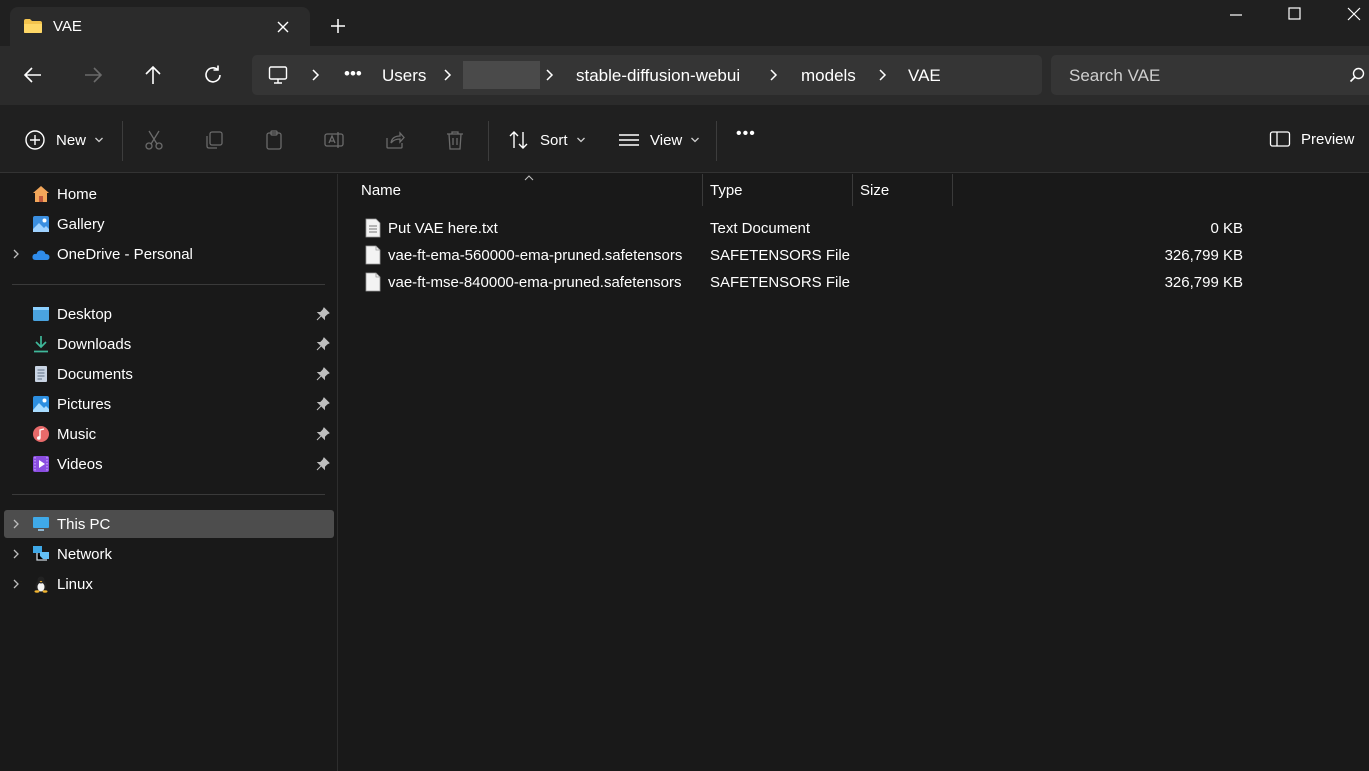  I want to click on view-button: View, so click(659, 140).